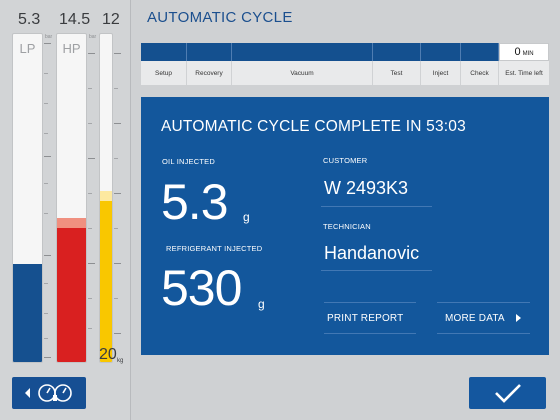 Image resolution: width=560 pixels, height=420 pixels. I want to click on step-label-vacuum: Vacuum, so click(302, 73).